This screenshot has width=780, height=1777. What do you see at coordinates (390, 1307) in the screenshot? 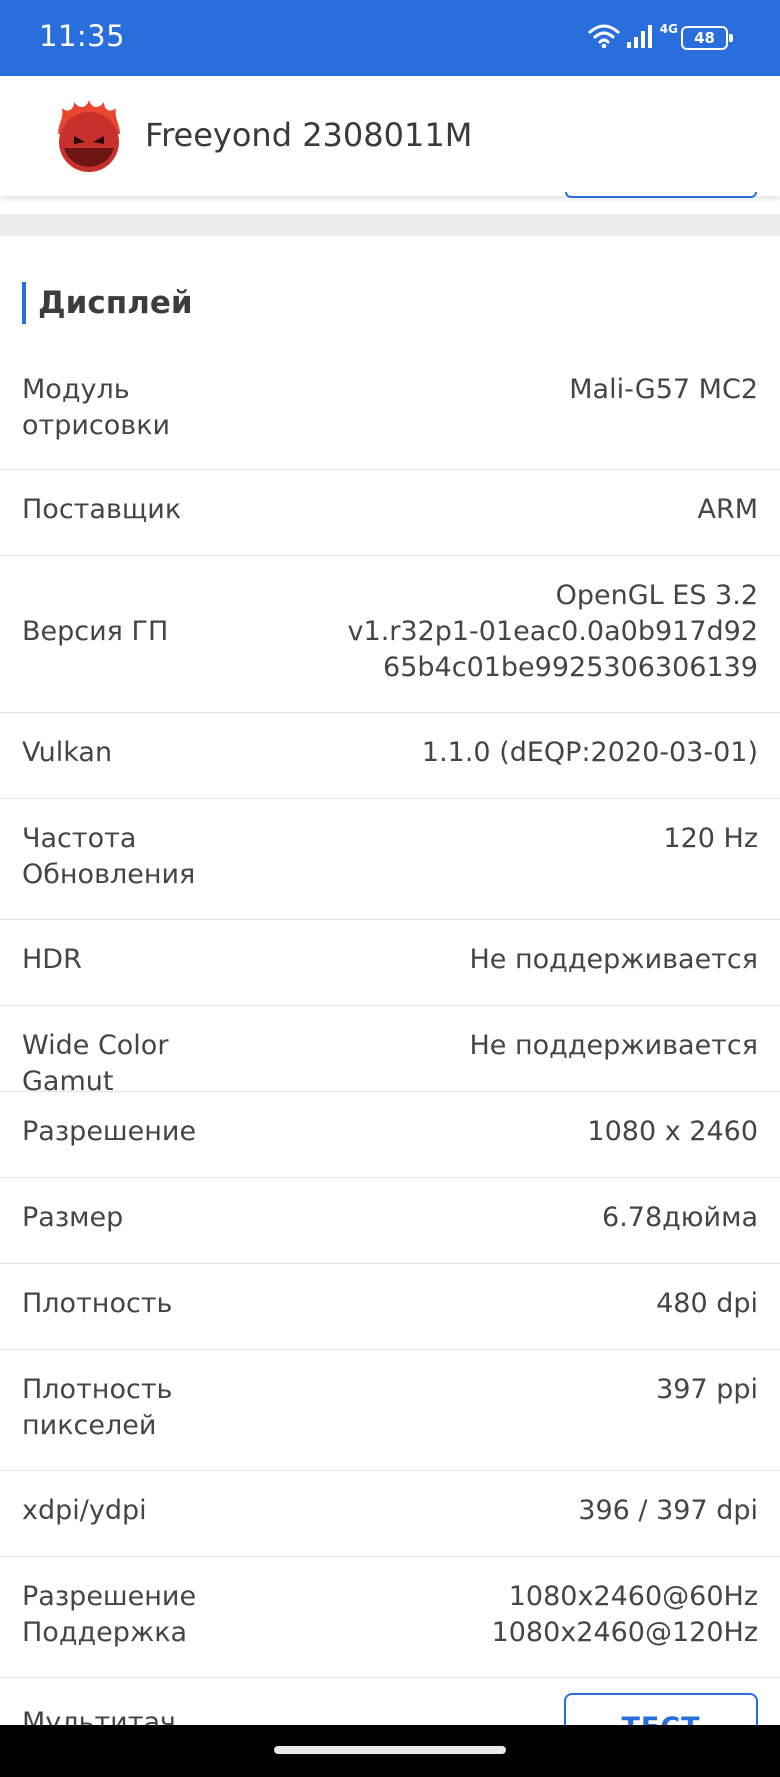
I see `info-row-density: Плотность 480 dpi` at bounding box center [390, 1307].